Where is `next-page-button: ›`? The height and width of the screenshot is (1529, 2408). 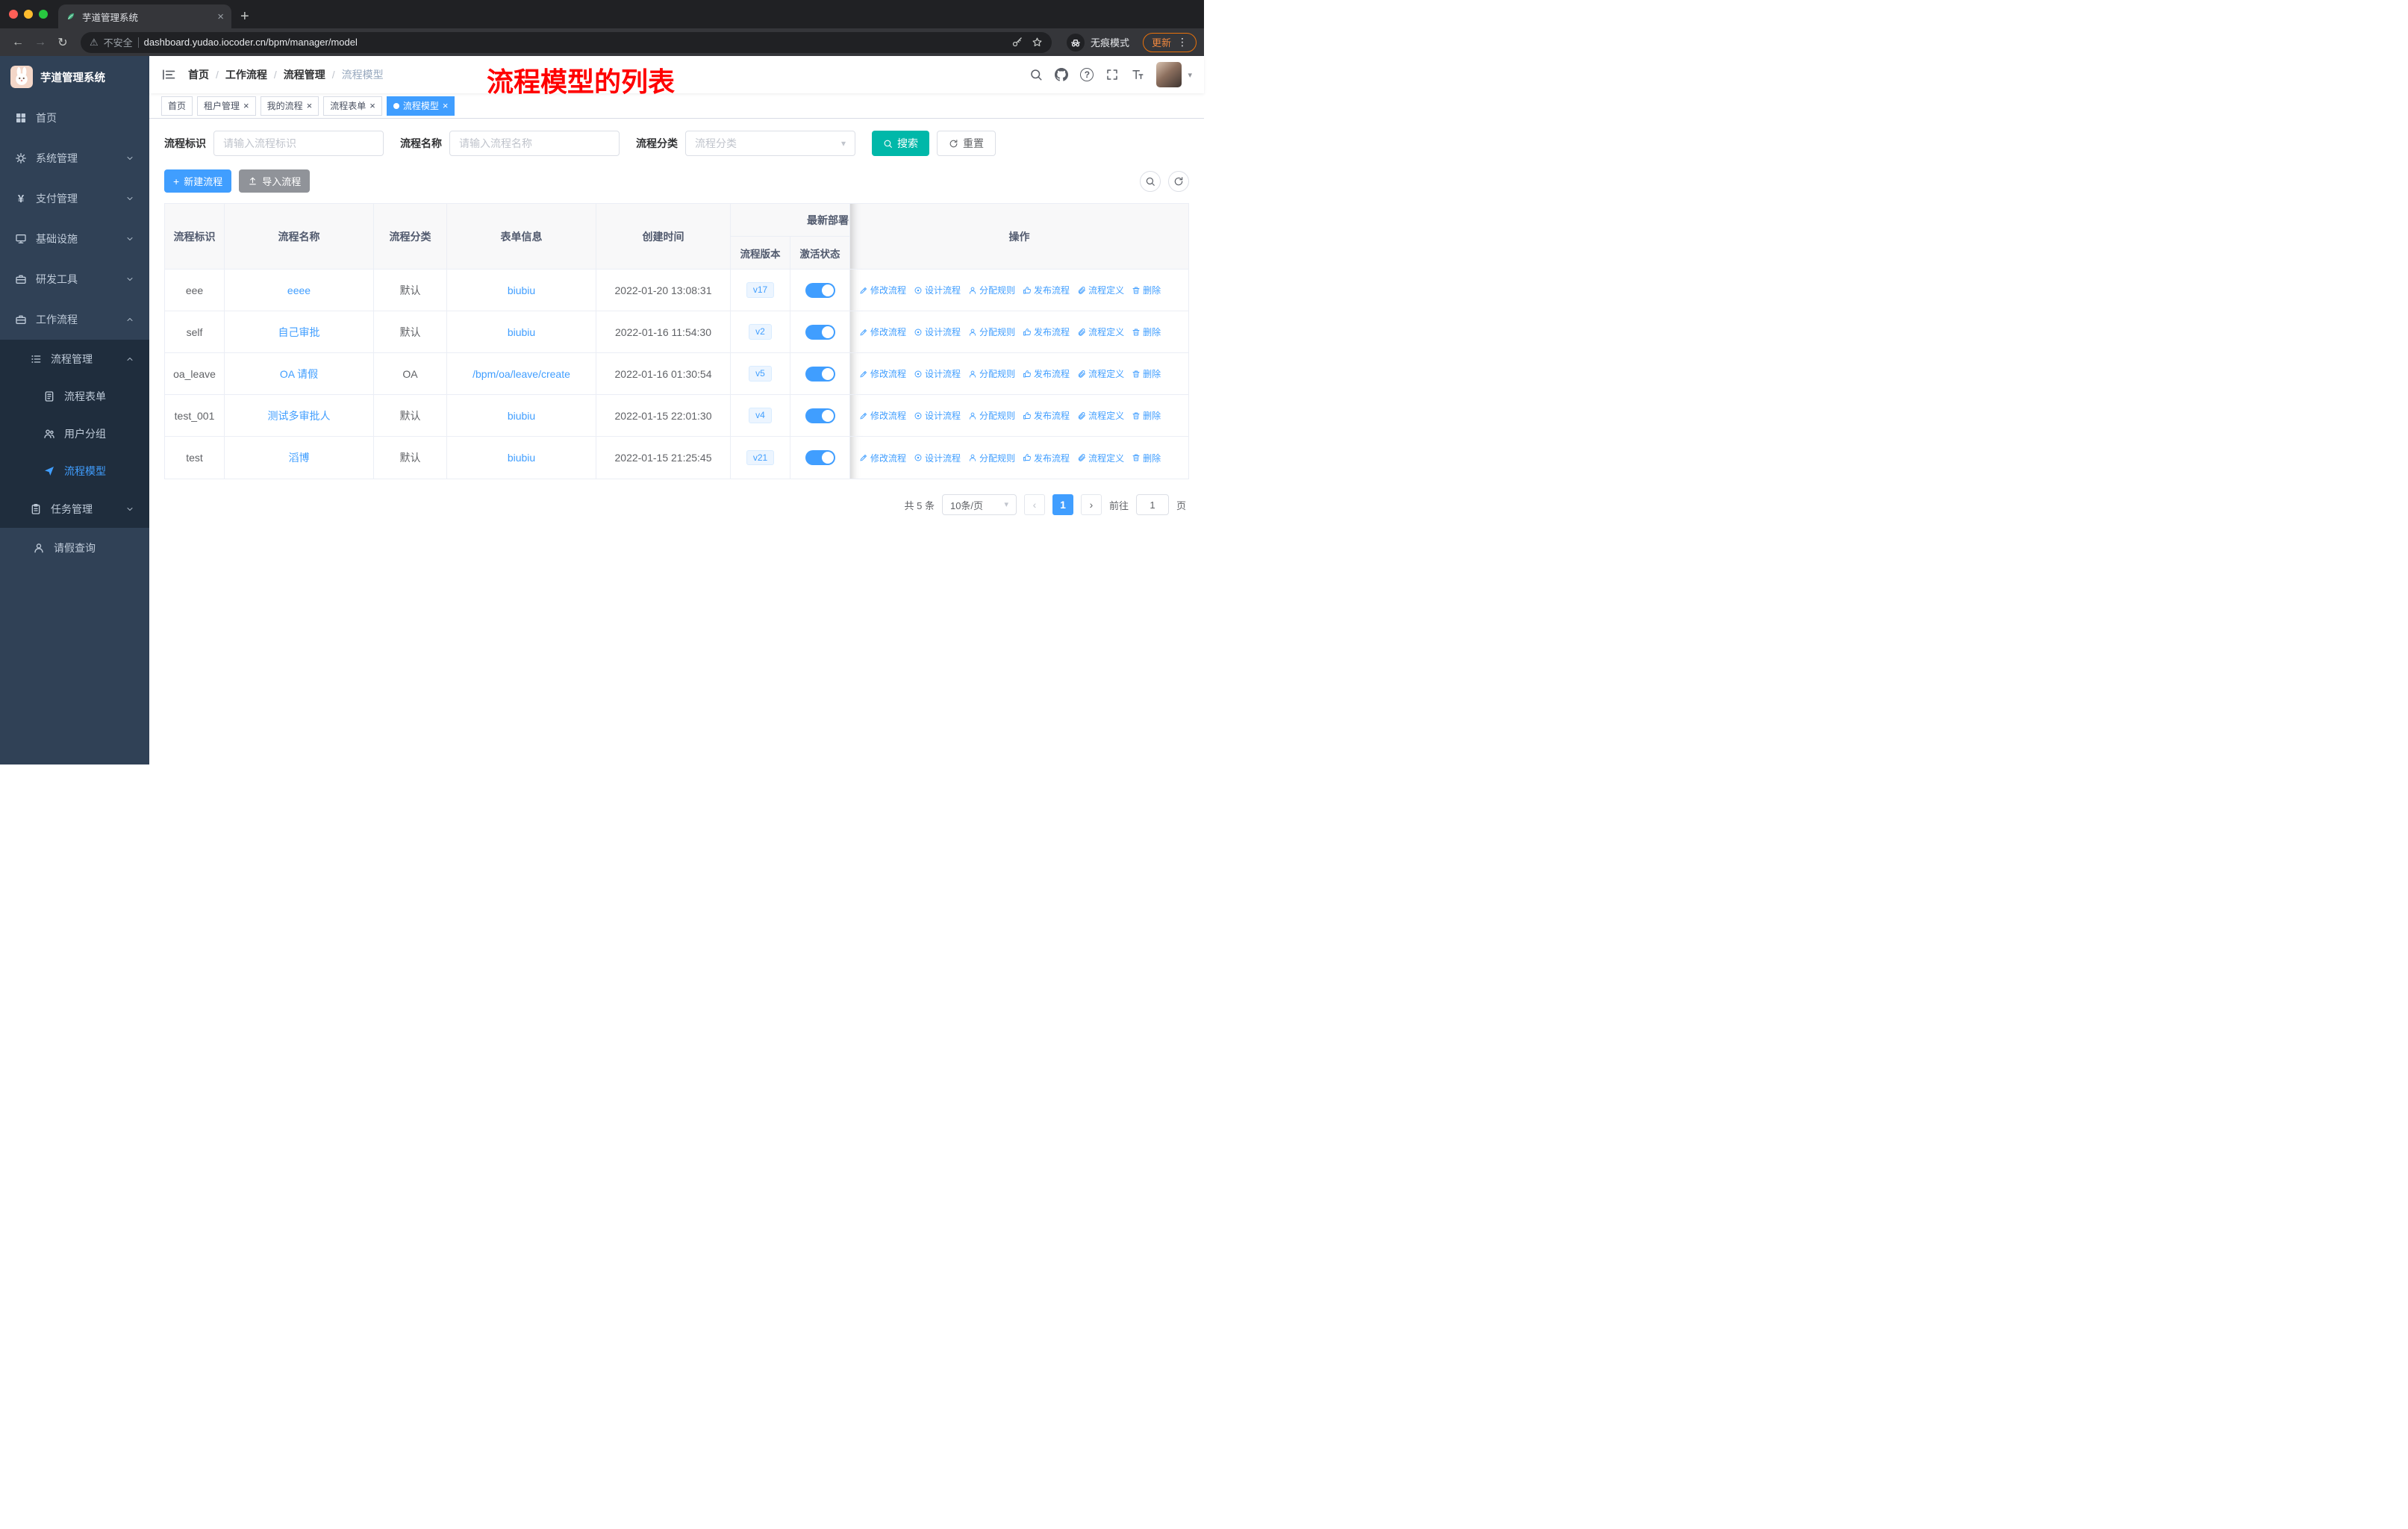 next-page-button: › is located at coordinates (1091, 504).